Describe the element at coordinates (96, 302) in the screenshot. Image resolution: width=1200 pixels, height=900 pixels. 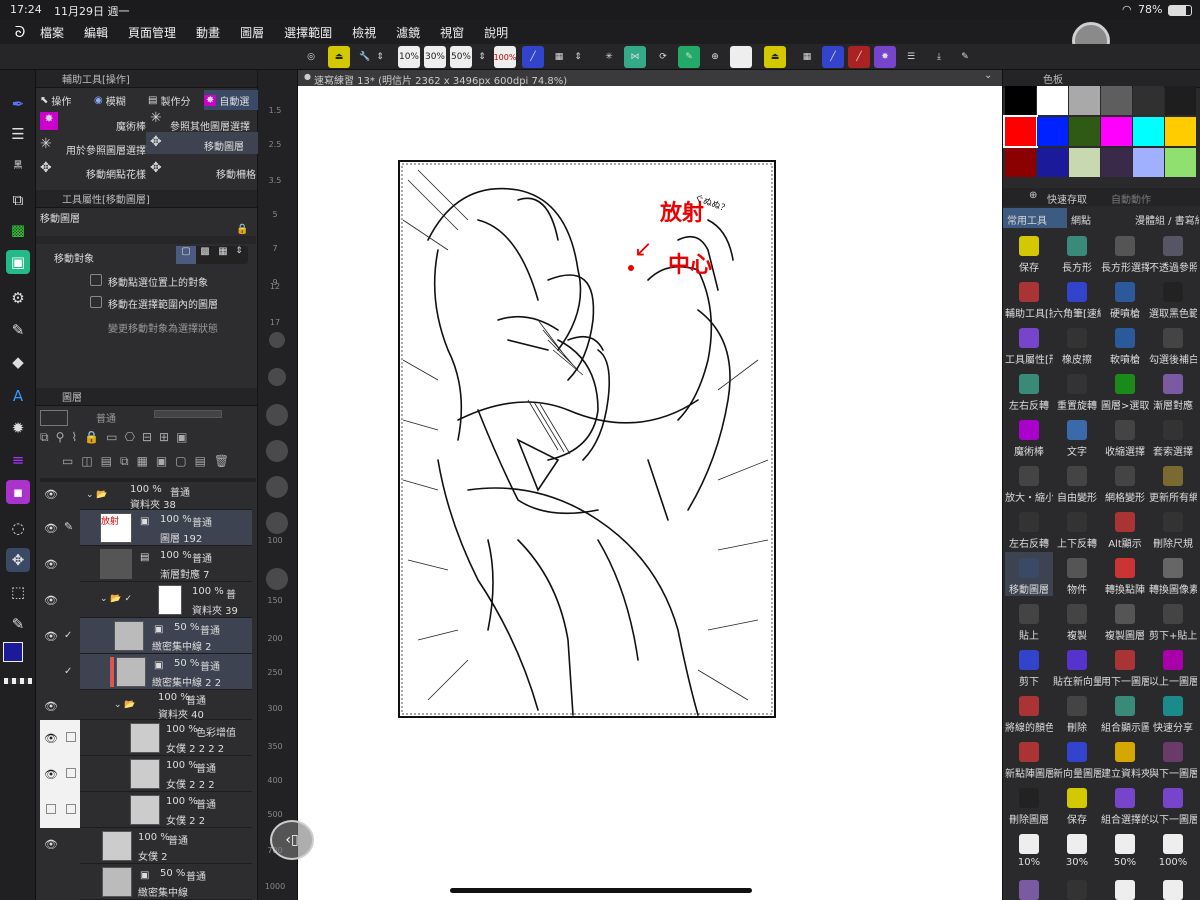
I see `checkbox-in-selection` at that location.